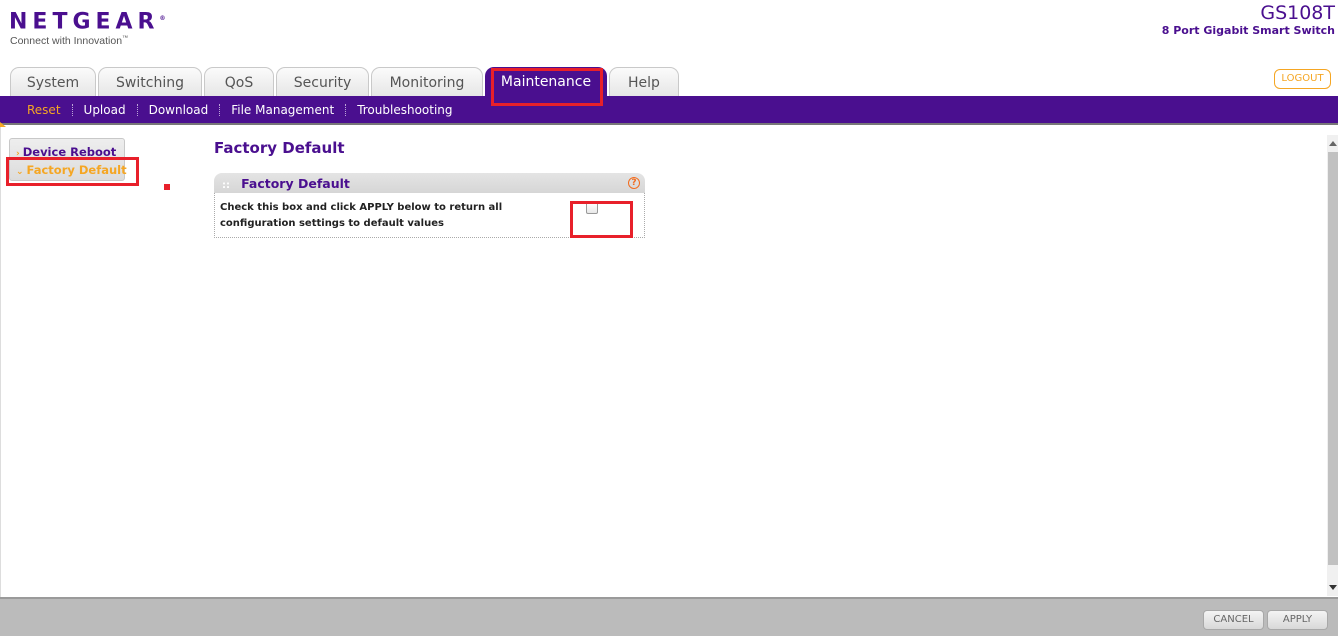  What do you see at coordinates (1297, 13) in the screenshot?
I see `product-model: GS108T` at bounding box center [1297, 13].